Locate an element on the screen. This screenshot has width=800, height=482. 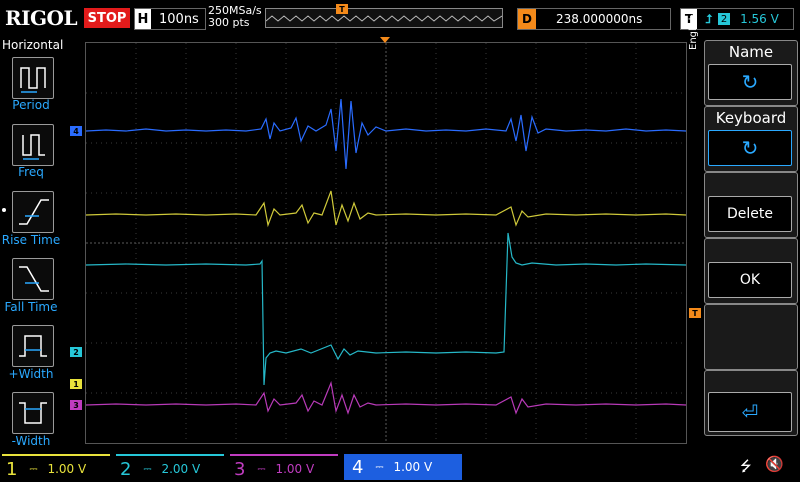
memory-timeline is located at coordinates (384, 18).